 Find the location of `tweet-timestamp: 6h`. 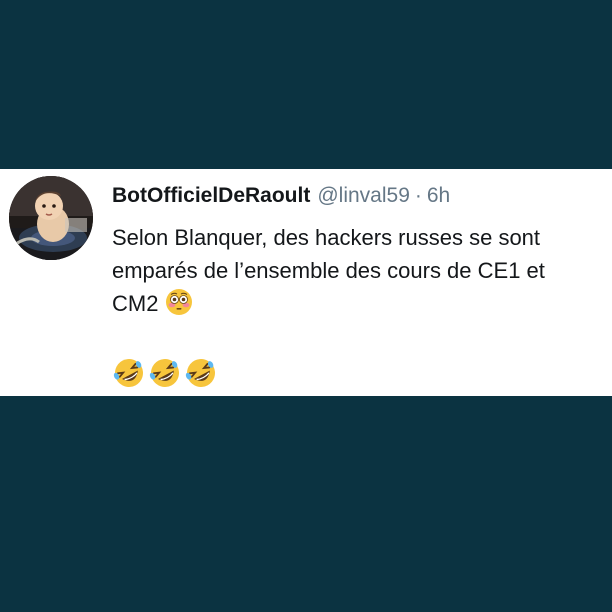

tweet-timestamp: 6h is located at coordinates (438, 196).